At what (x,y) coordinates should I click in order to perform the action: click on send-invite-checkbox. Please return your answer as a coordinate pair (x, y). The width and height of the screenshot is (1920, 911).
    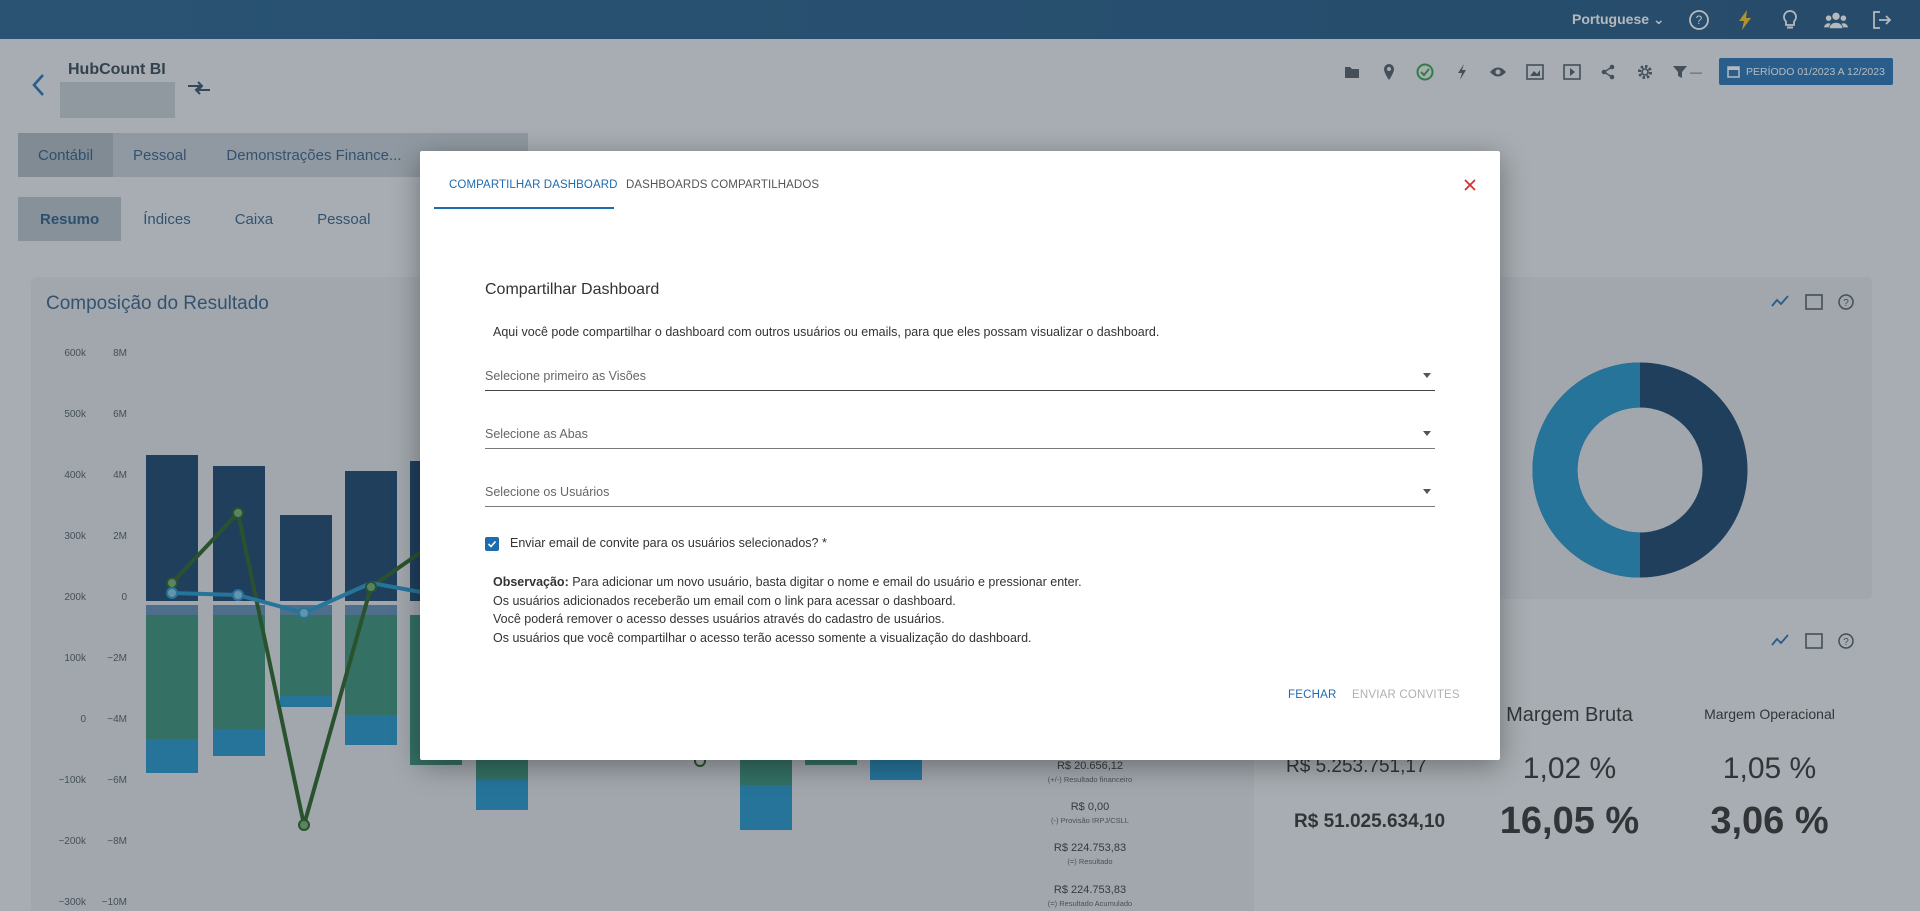
    Looking at the image, I should click on (492, 544).